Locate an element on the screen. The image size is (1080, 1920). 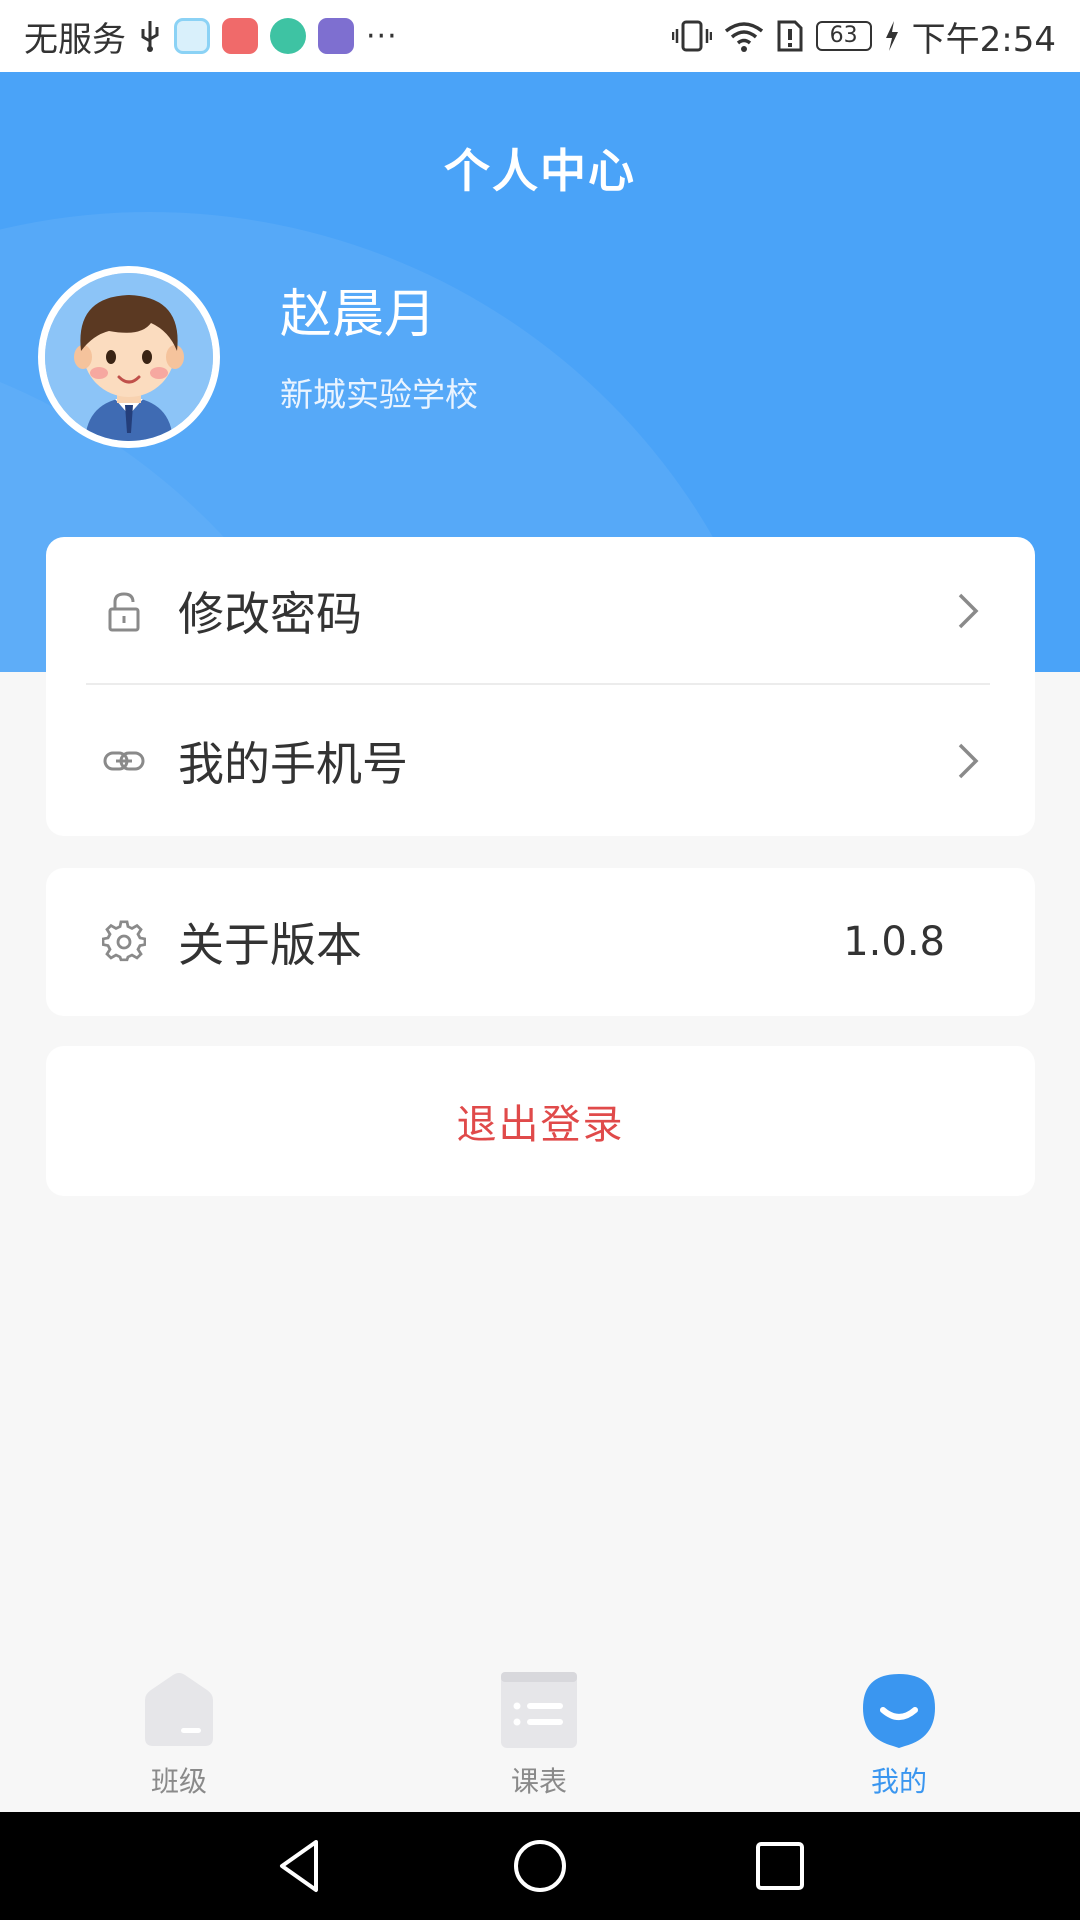
tab-class: 班级 is located at coordinates (179, 1732).